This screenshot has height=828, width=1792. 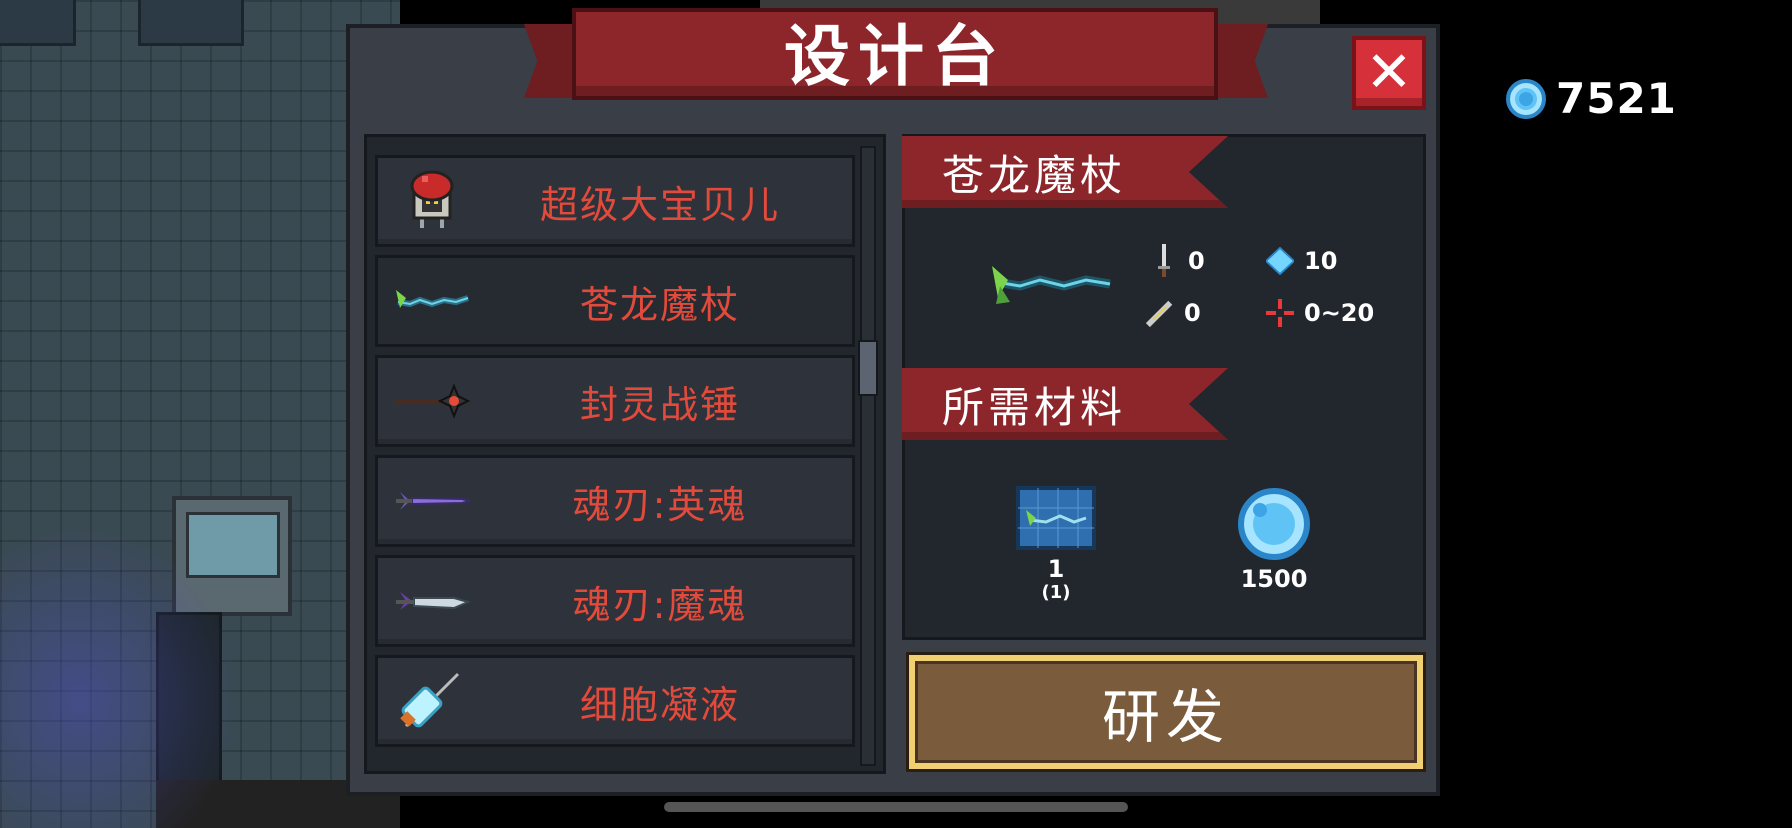 I want to click on list-item: 魂刃:英魂, so click(x=615, y=501).